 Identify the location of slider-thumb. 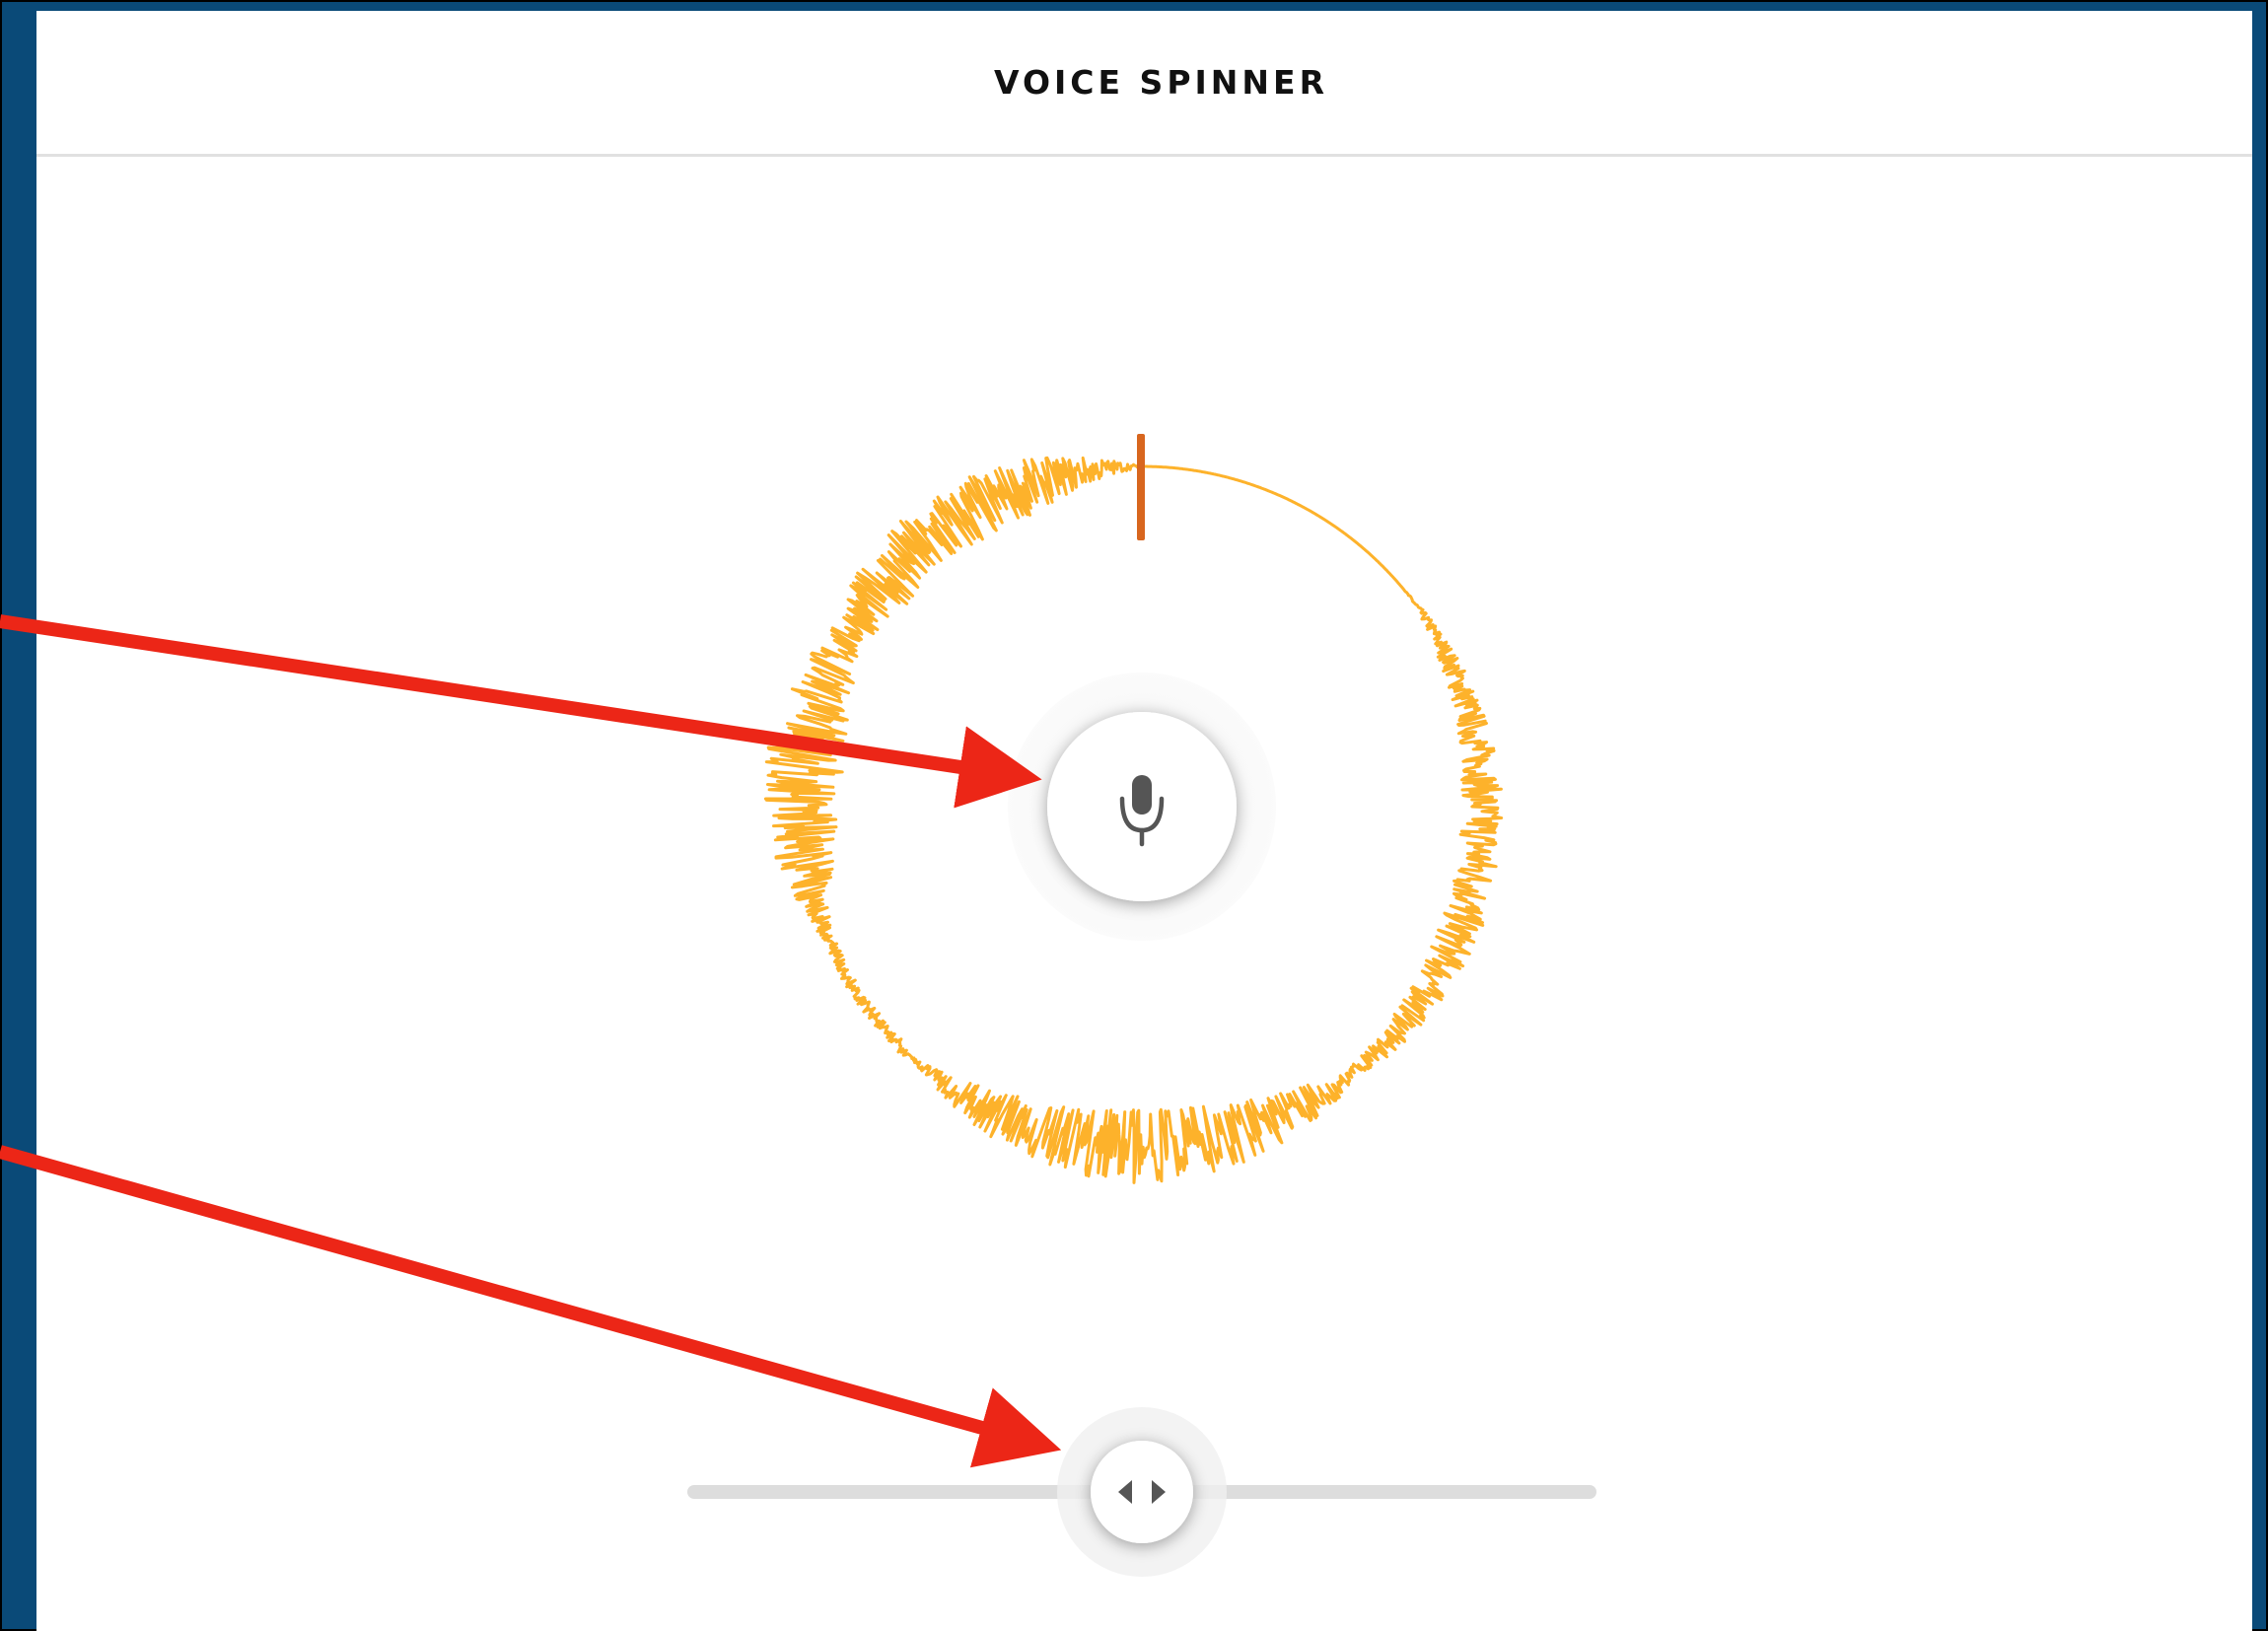
(1142, 1492).